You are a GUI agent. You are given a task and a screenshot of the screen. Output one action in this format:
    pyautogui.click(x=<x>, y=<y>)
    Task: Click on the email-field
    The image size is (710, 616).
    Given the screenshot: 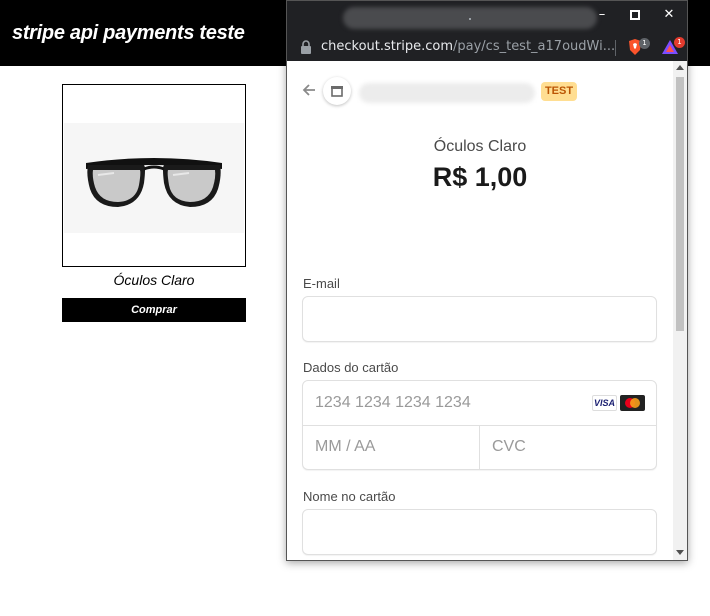 What is the action you would take?
    pyautogui.click(x=479, y=319)
    